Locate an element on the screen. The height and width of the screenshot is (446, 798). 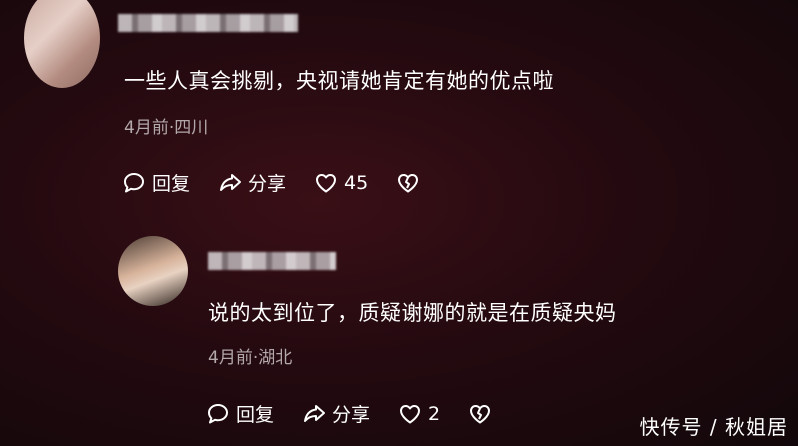
comment-meta: 4月前·四川 is located at coordinates (166, 128).